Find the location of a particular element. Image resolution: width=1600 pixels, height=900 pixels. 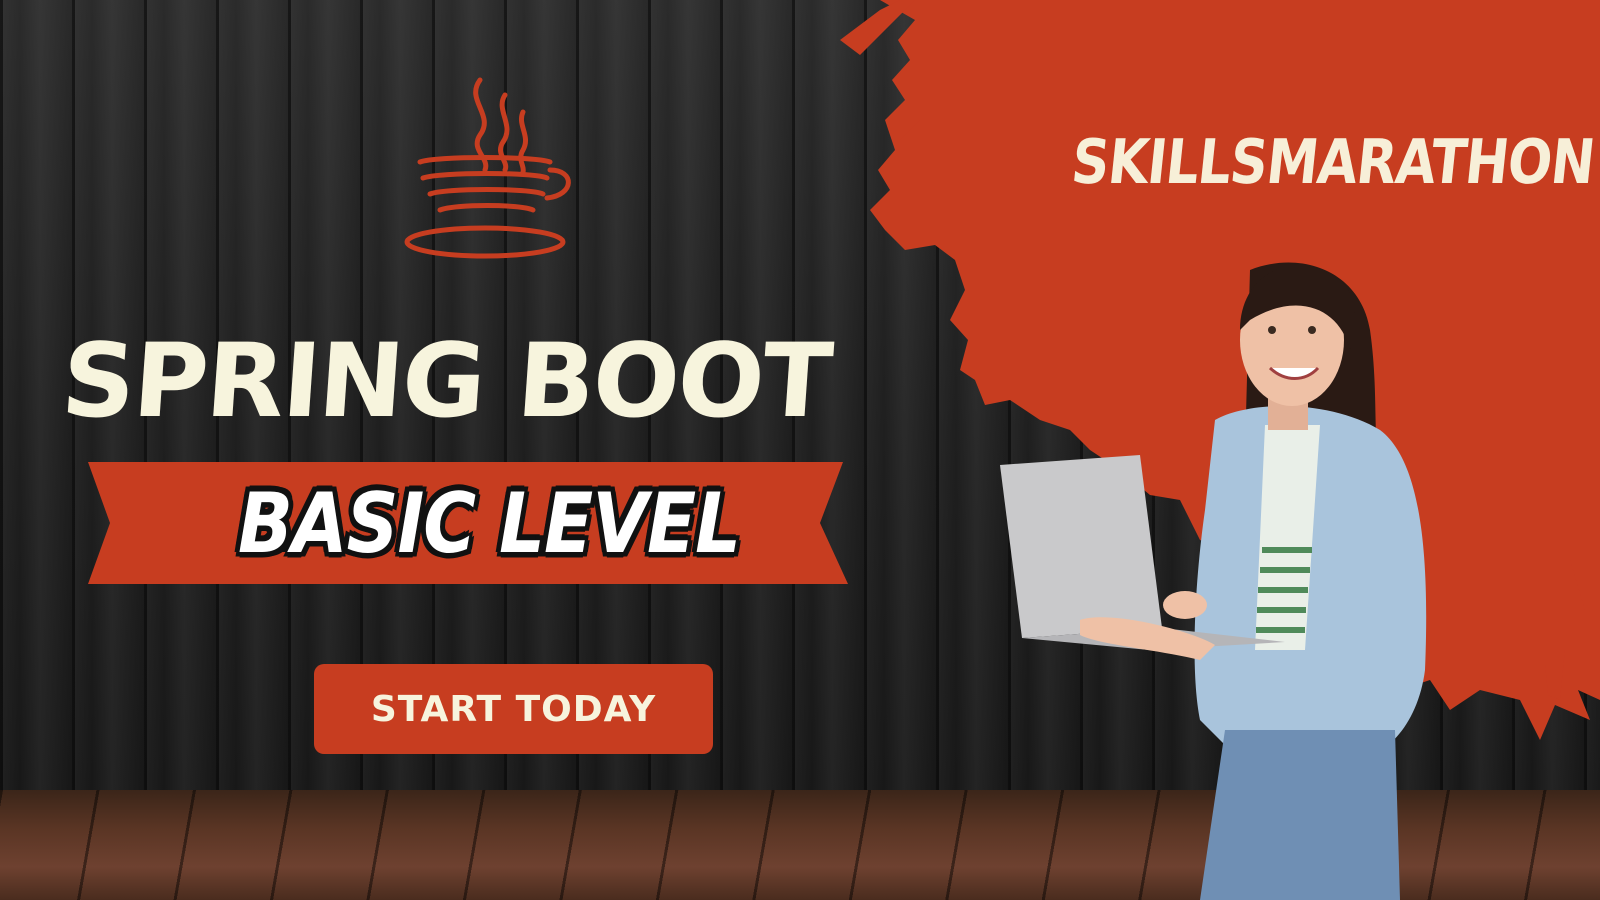

java-coffee-cup-icon is located at coordinates (487, 168).